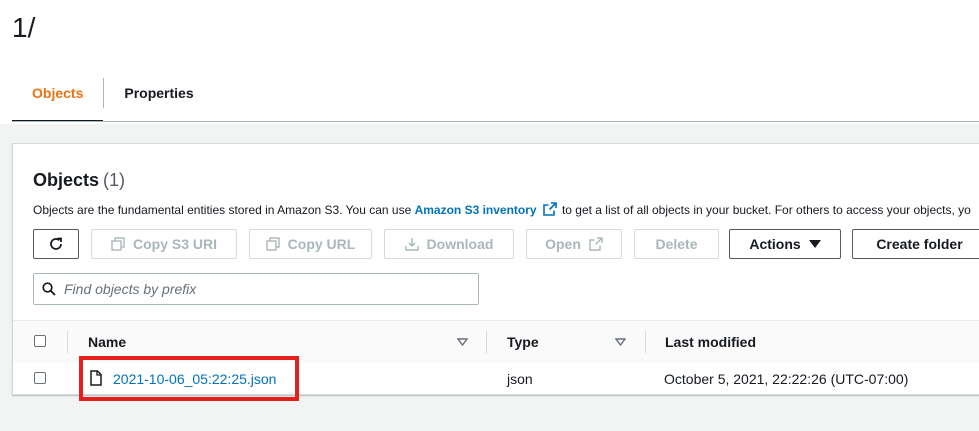 The image size is (979, 431). I want to click on delete-label: Delete, so click(676, 244).